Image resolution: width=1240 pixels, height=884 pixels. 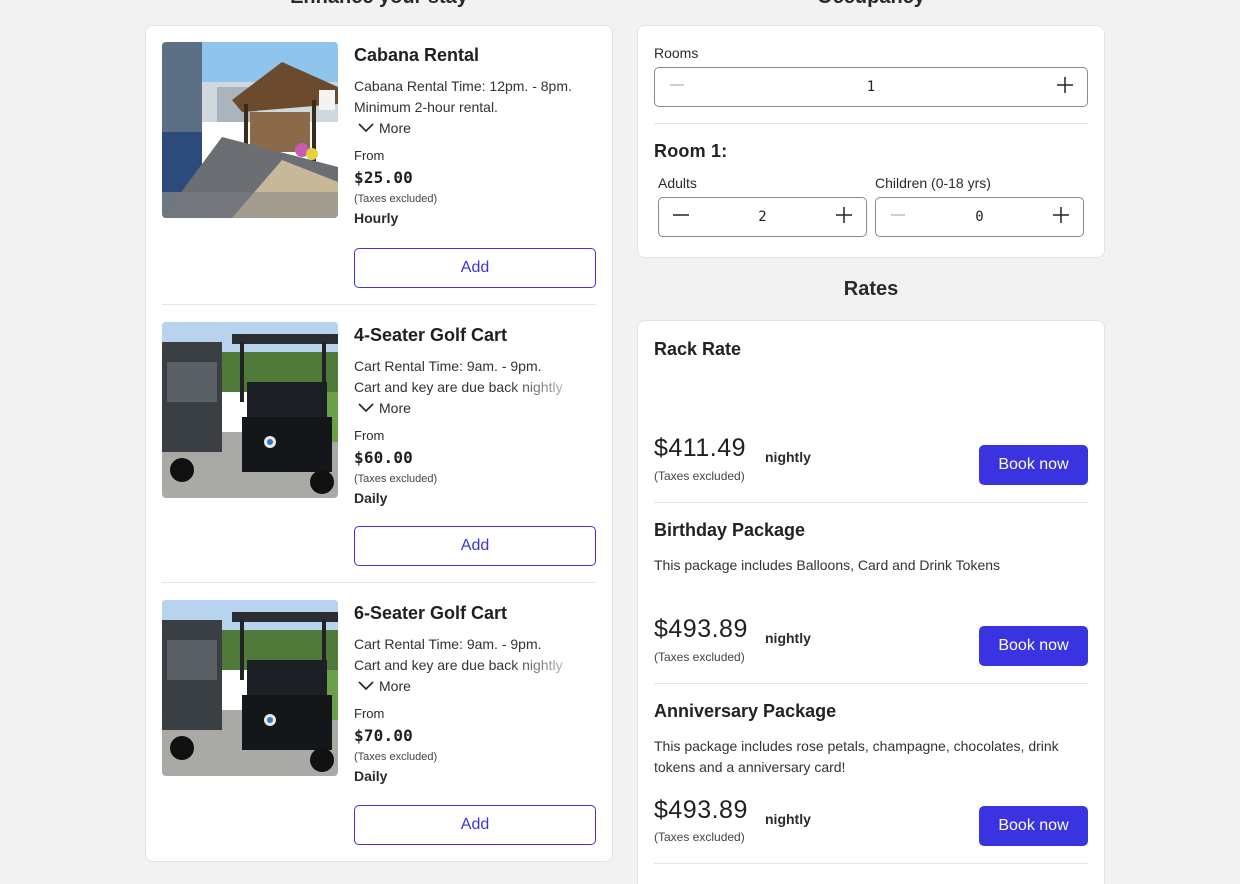 What do you see at coordinates (383, 457) in the screenshot?
I see `addon-price: $60.00` at bounding box center [383, 457].